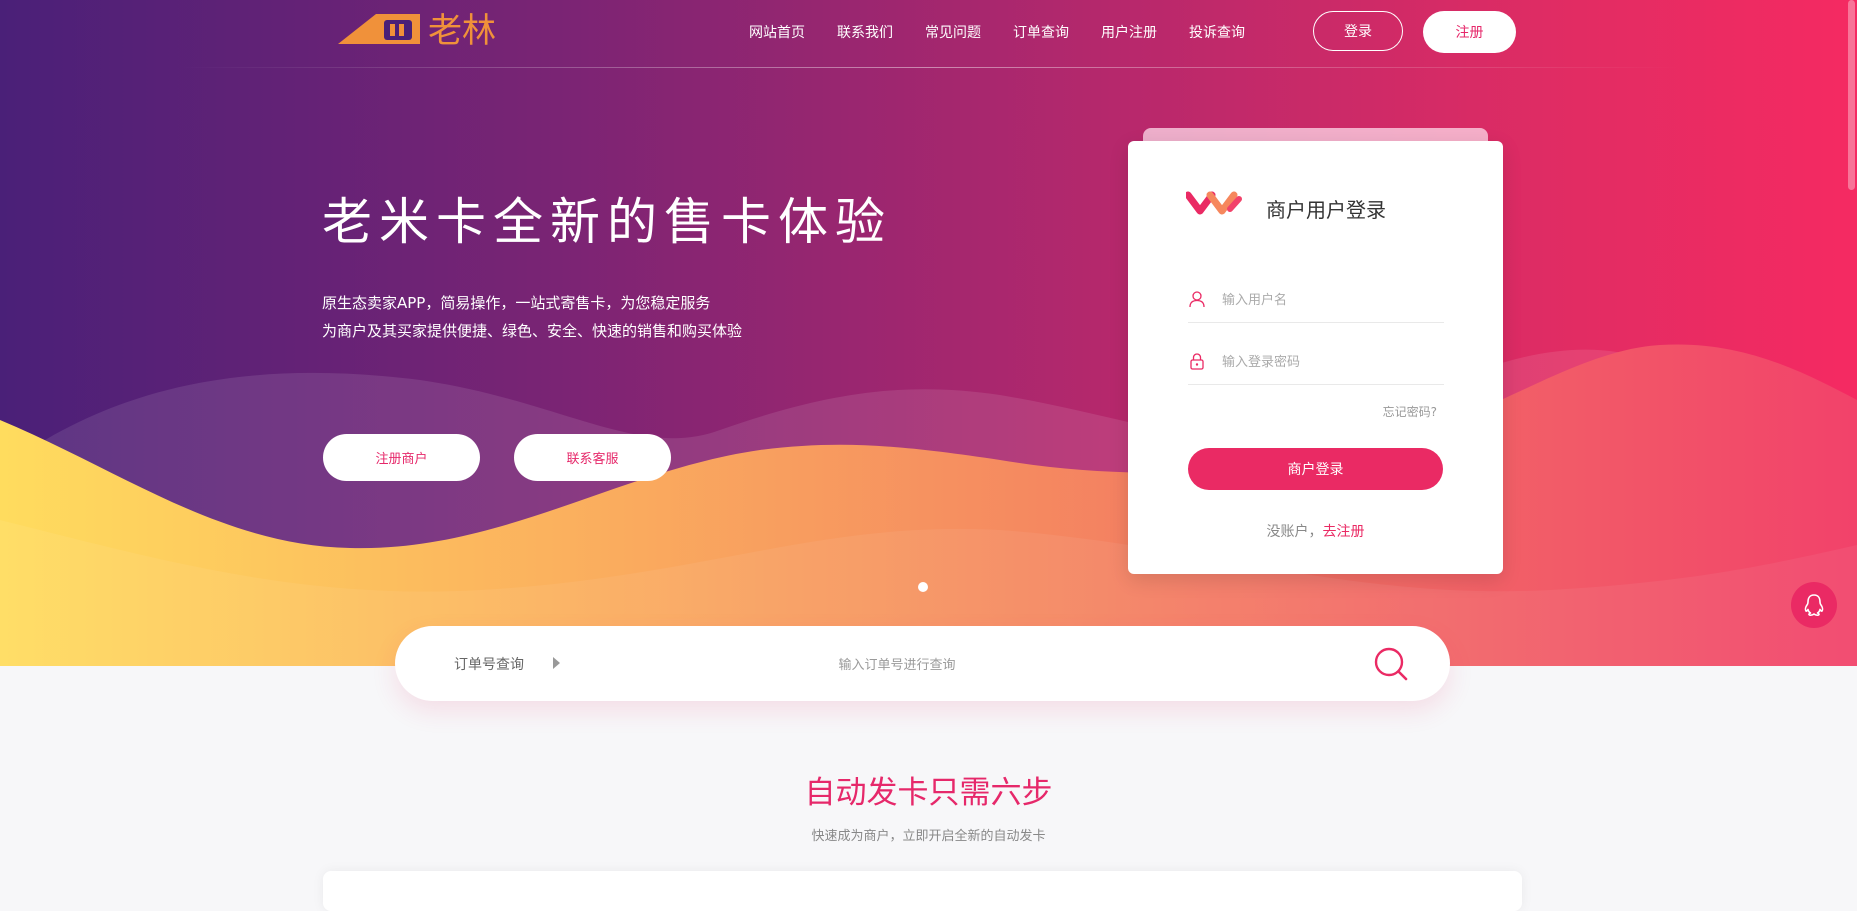 Image resolution: width=1857 pixels, height=911 pixels. Describe the element at coordinates (1326, 210) in the screenshot. I see `login-card-title: 商户用户登录` at that location.